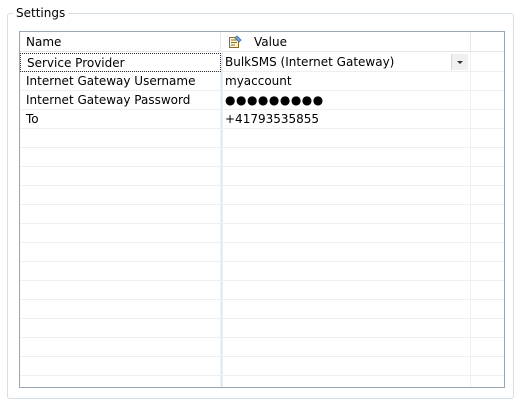 The image size is (522, 406). Describe the element at coordinates (346, 81) in the screenshot. I see `username-field: myaccount` at that location.